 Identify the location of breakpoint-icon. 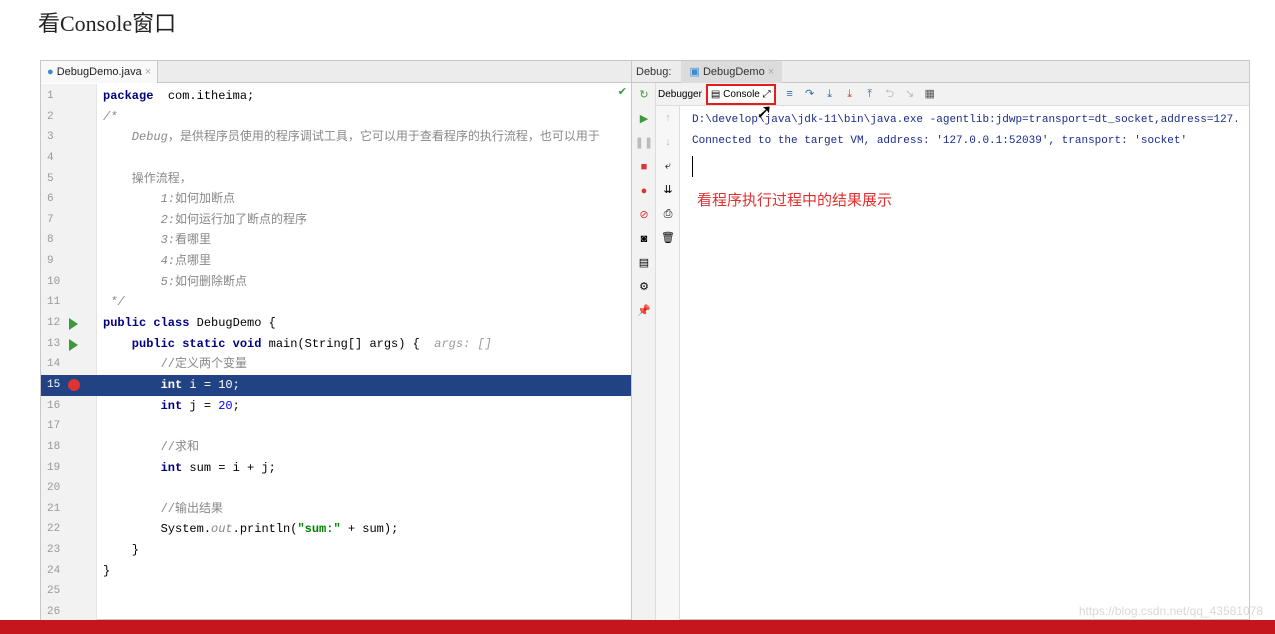
(74, 384).